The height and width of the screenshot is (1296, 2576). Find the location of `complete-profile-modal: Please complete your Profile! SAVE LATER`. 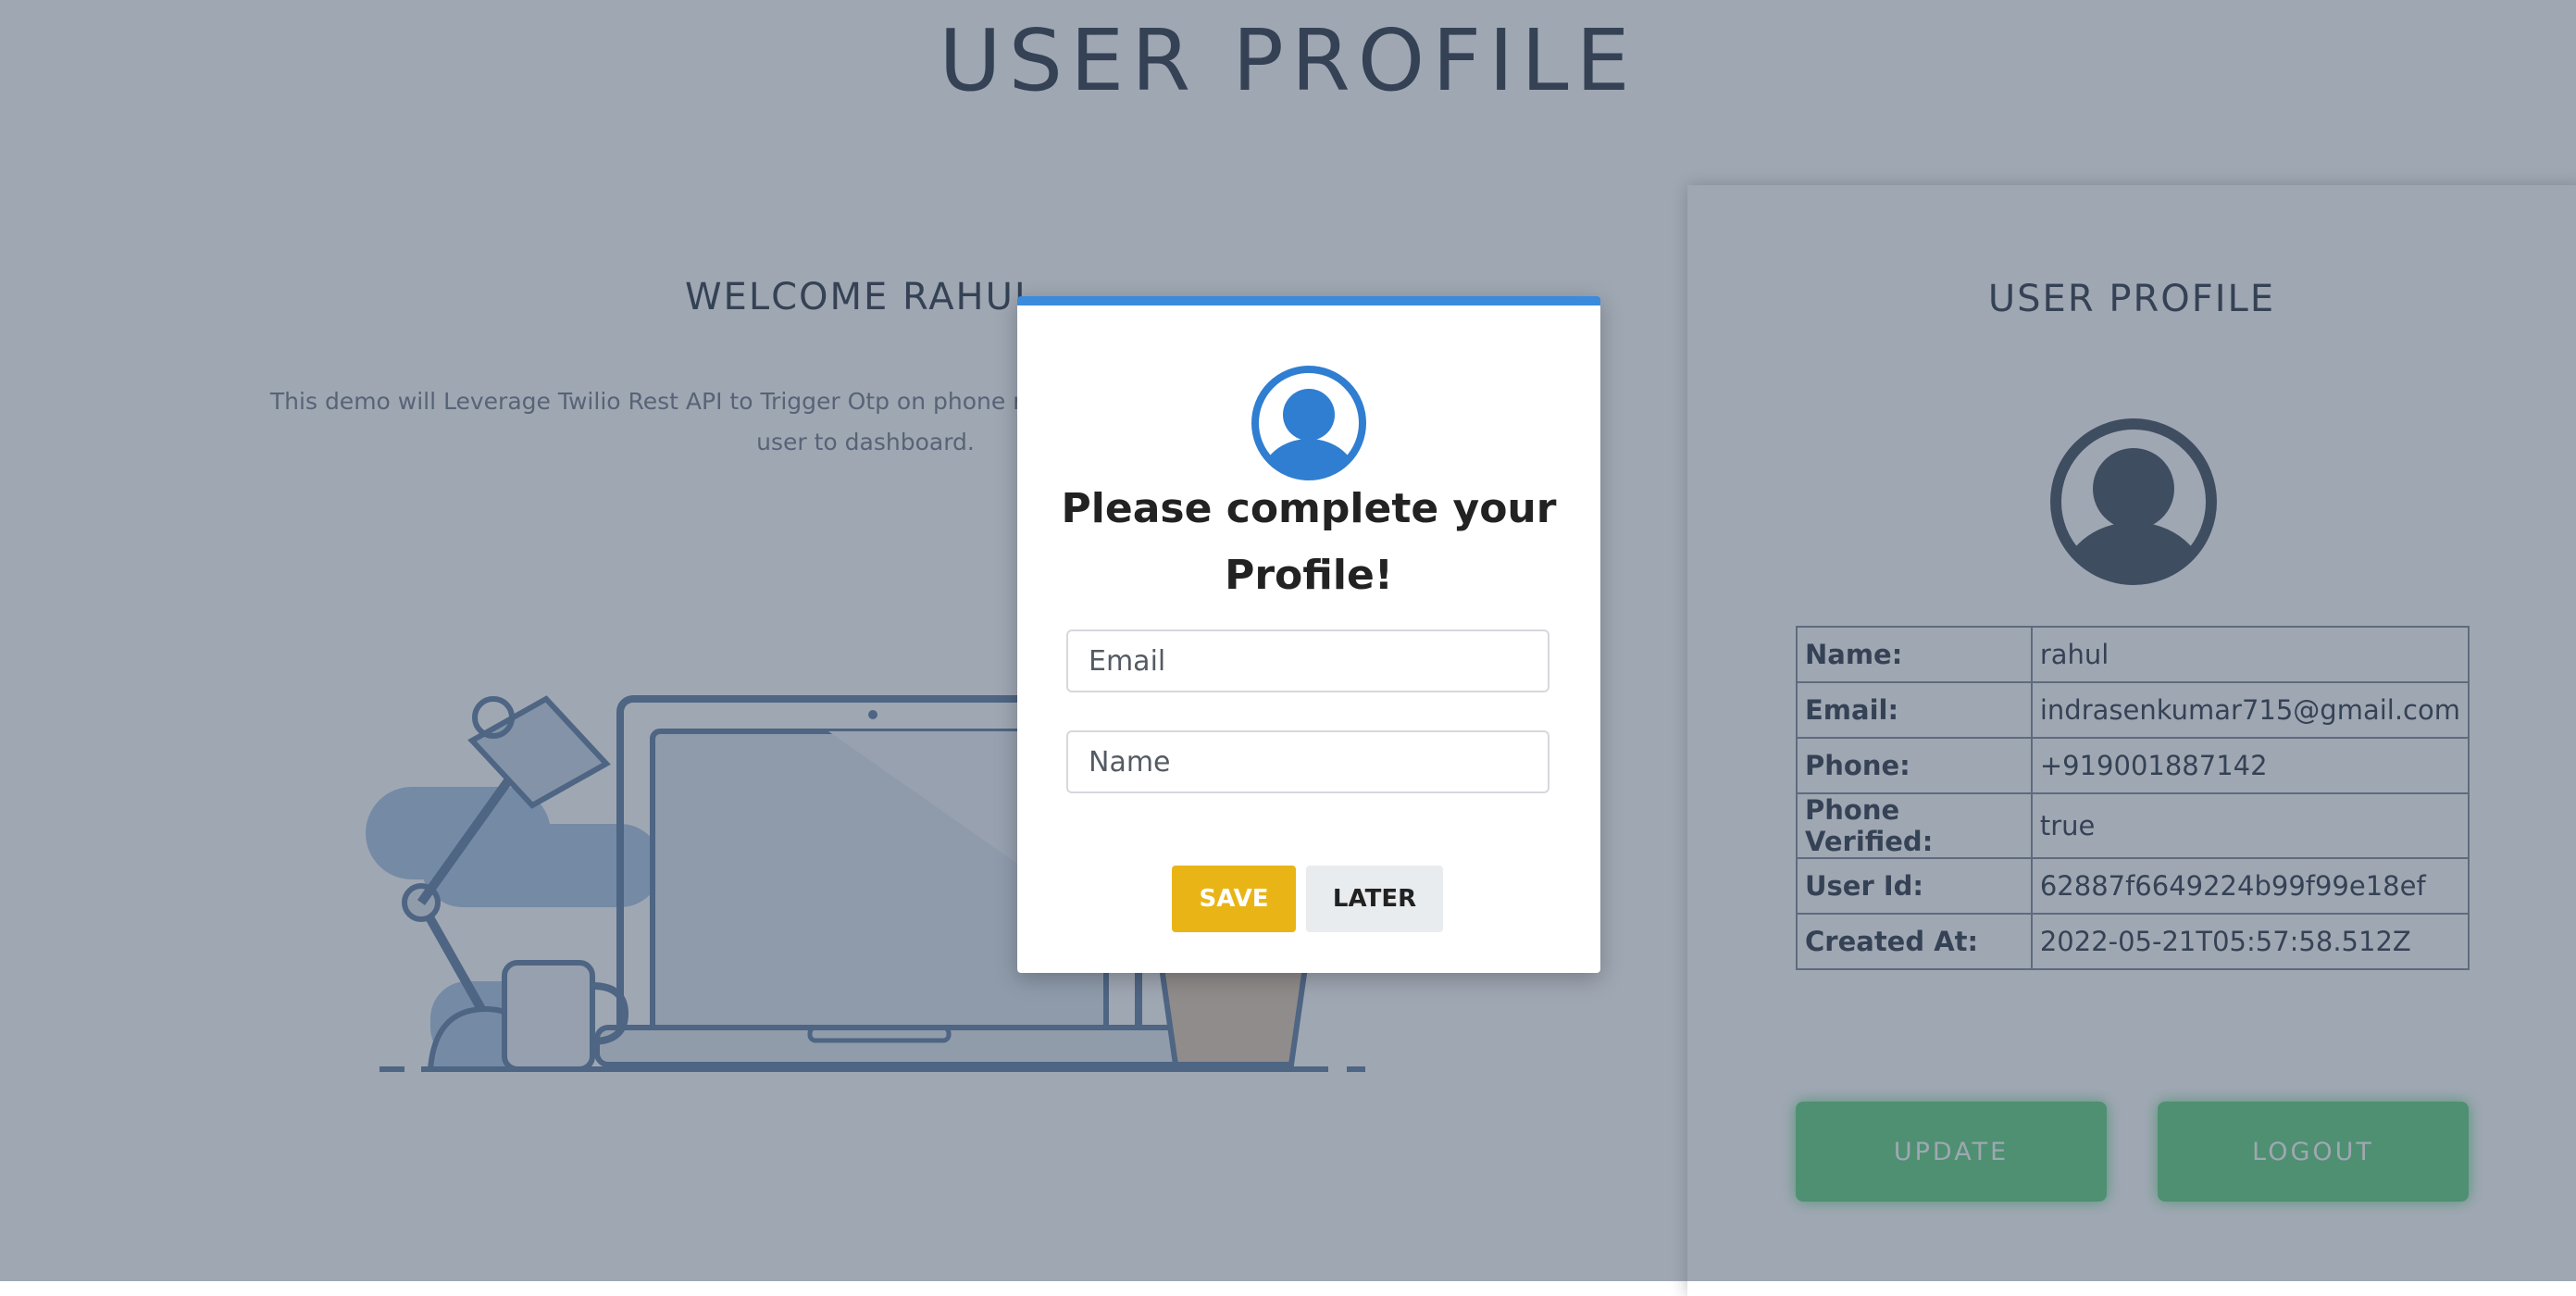

complete-profile-modal: Please complete your Profile! SAVE LATER is located at coordinates (1308, 634).